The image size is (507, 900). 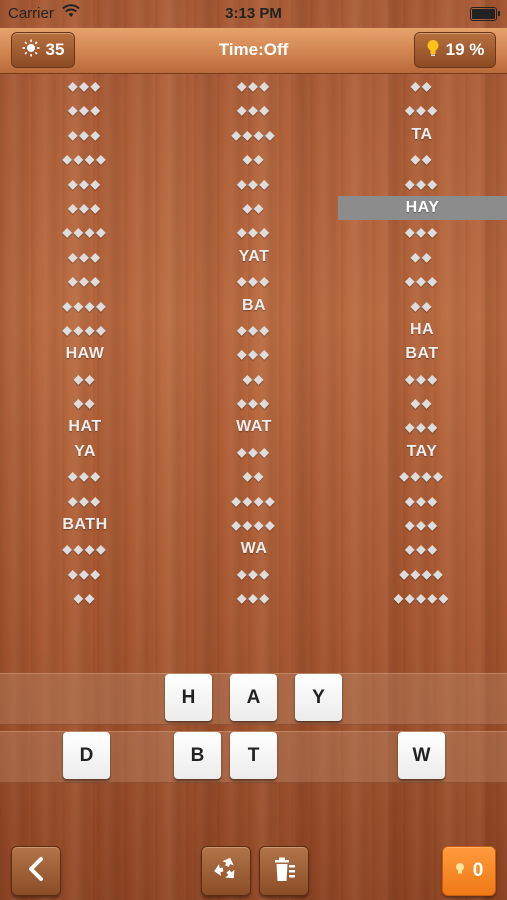 What do you see at coordinates (197, 755) in the screenshot?
I see `letter-tile: B` at bounding box center [197, 755].